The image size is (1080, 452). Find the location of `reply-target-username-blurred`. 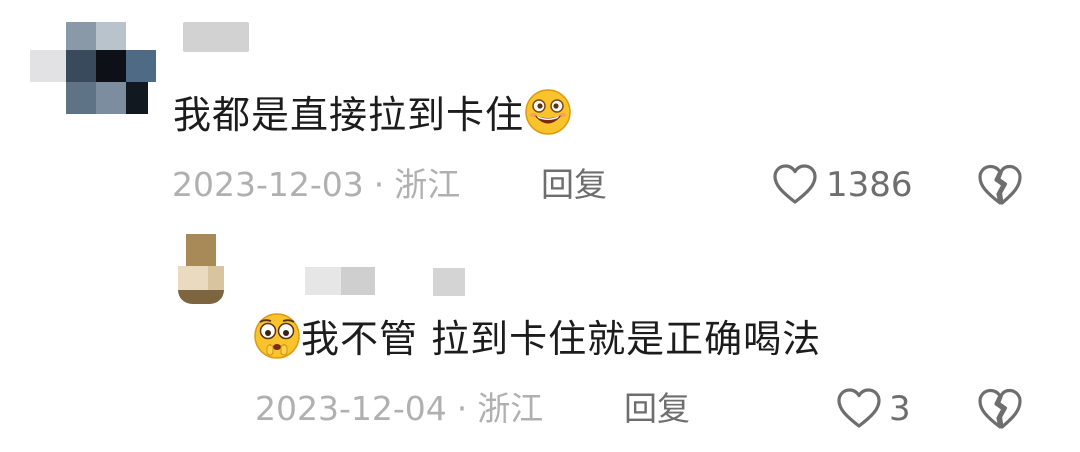

reply-target-username-blurred is located at coordinates (449, 282).